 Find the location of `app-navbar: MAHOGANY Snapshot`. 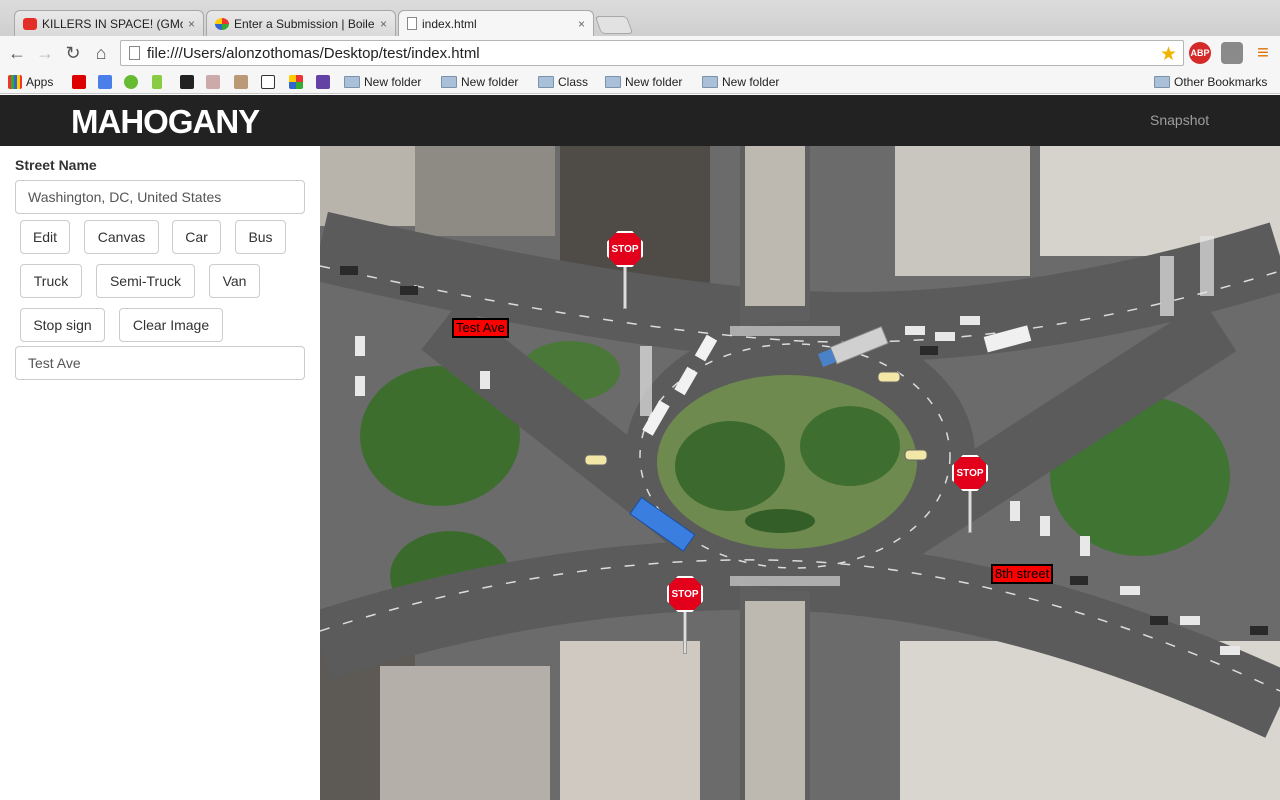

app-navbar: MAHOGANY Snapshot is located at coordinates (640, 120).